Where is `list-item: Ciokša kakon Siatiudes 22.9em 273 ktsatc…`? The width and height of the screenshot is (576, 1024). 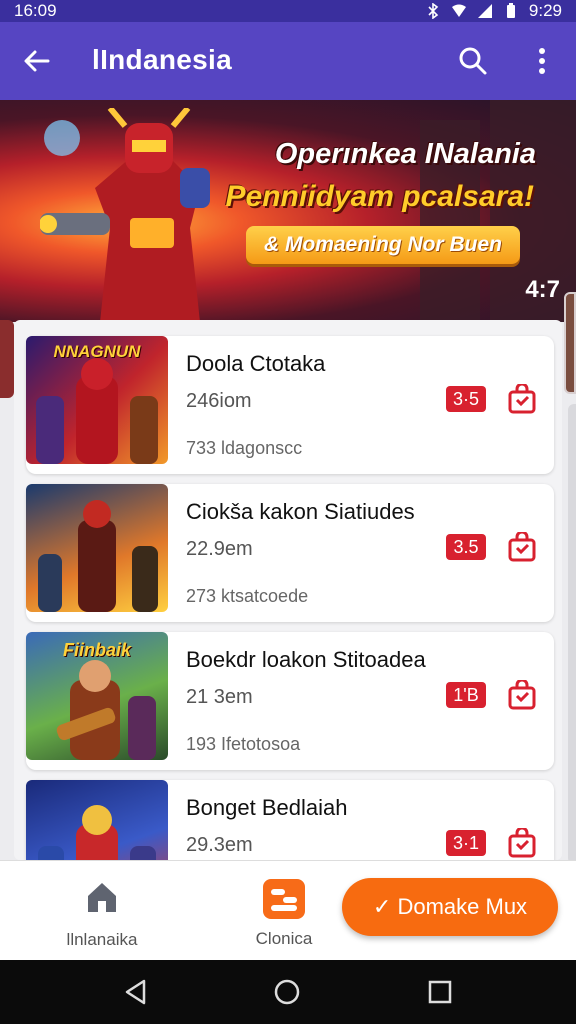
list-item: Ciokša kakon Siatiudes 22.9em 273 ktsatc… is located at coordinates (290, 553).